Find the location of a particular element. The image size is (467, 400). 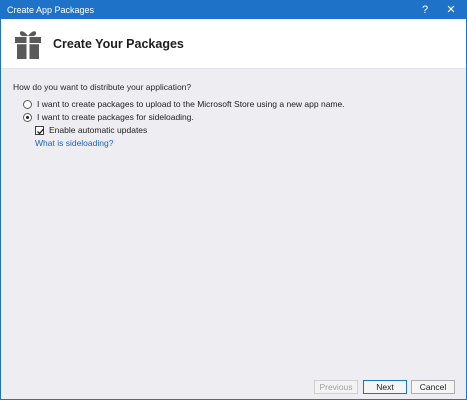

title-bar: Create App Packages ? ✕ is located at coordinates (233, 10).